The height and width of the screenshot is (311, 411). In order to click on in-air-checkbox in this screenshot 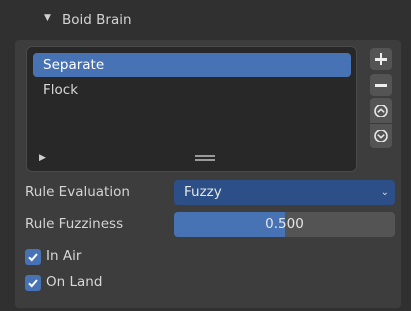, I will do `click(33, 257)`.